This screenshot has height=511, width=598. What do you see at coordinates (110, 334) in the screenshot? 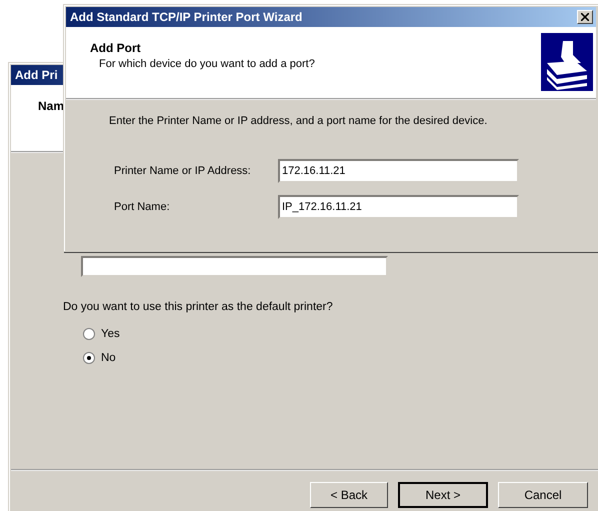
I see `radio-label: Yes` at bounding box center [110, 334].